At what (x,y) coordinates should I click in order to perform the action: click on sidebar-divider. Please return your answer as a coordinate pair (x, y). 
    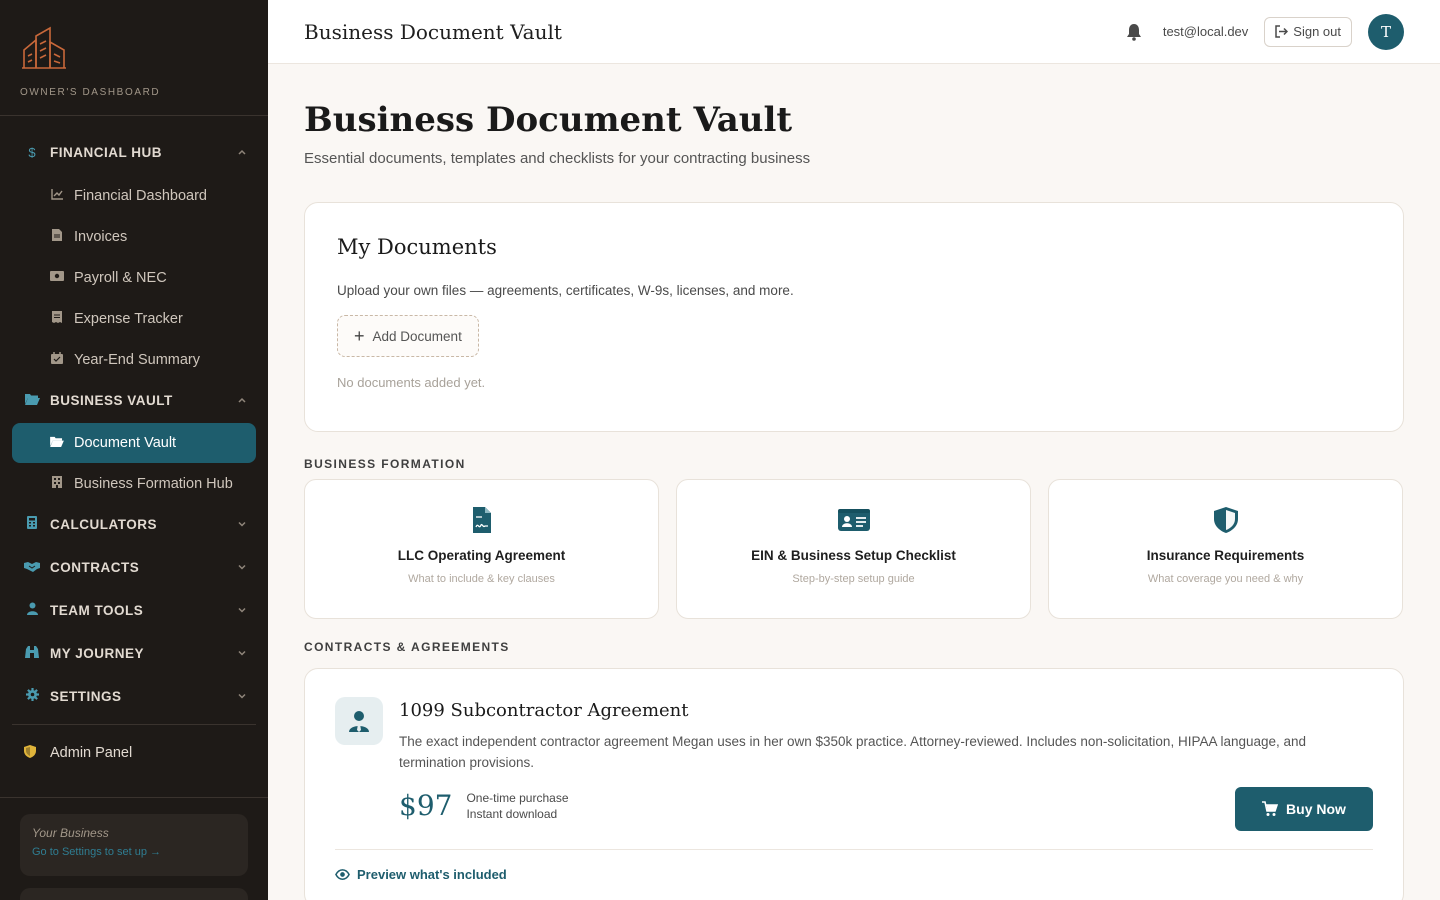
    Looking at the image, I should click on (134, 724).